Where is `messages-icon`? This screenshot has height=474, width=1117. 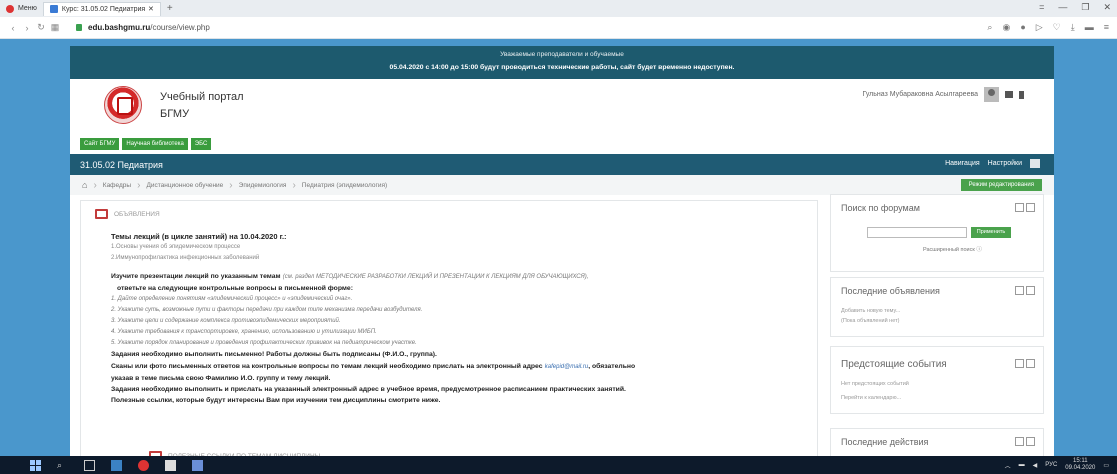
messages-icon is located at coordinates (1009, 94).